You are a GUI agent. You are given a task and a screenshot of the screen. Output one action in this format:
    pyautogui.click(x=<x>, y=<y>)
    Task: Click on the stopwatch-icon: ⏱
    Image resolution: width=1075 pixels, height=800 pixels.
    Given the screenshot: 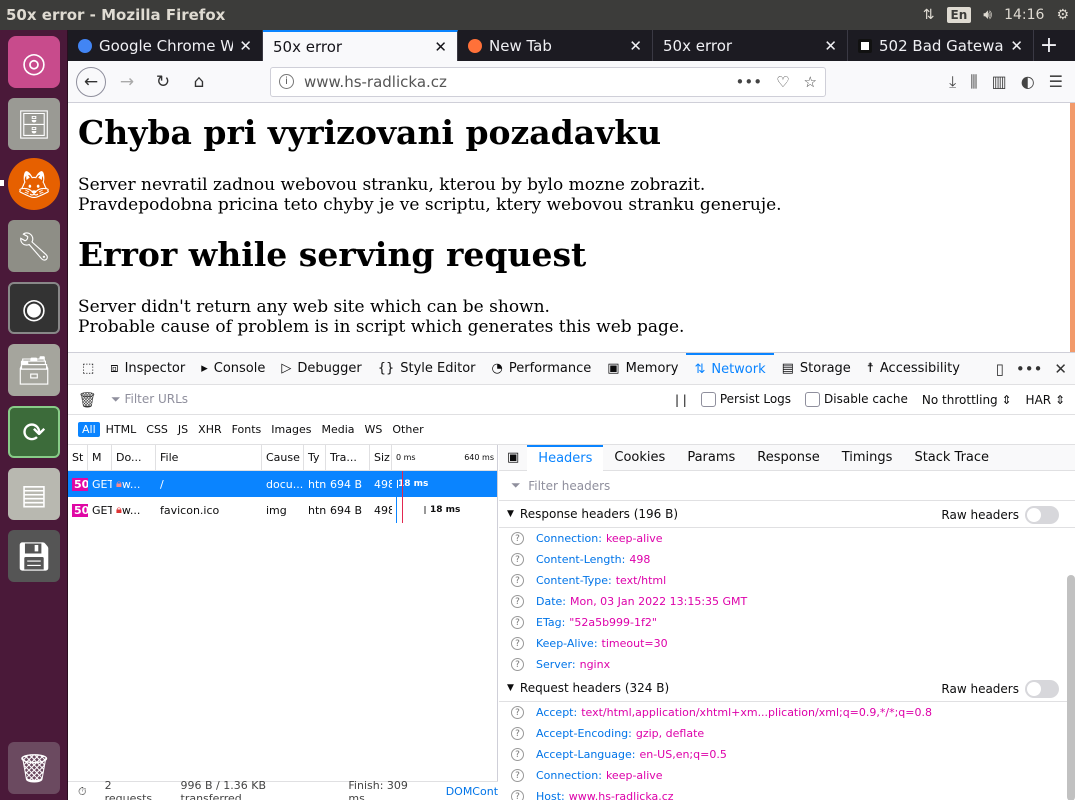 What is the action you would take?
    pyautogui.click(x=82, y=792)
    